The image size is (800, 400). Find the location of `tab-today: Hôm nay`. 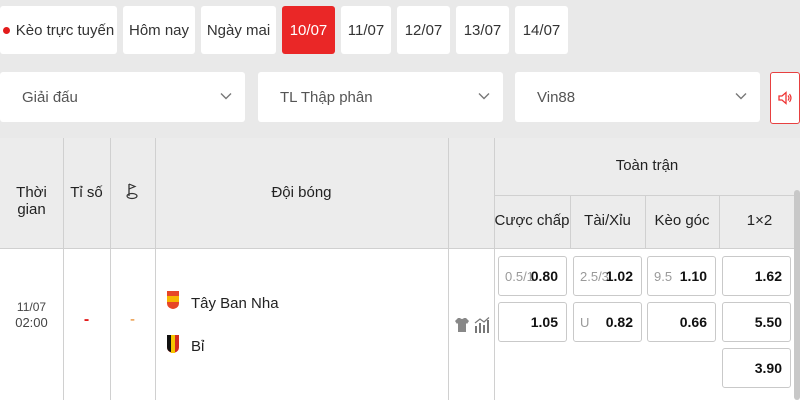

tab-today: Hôm nay is located at coordinates (159, 30).